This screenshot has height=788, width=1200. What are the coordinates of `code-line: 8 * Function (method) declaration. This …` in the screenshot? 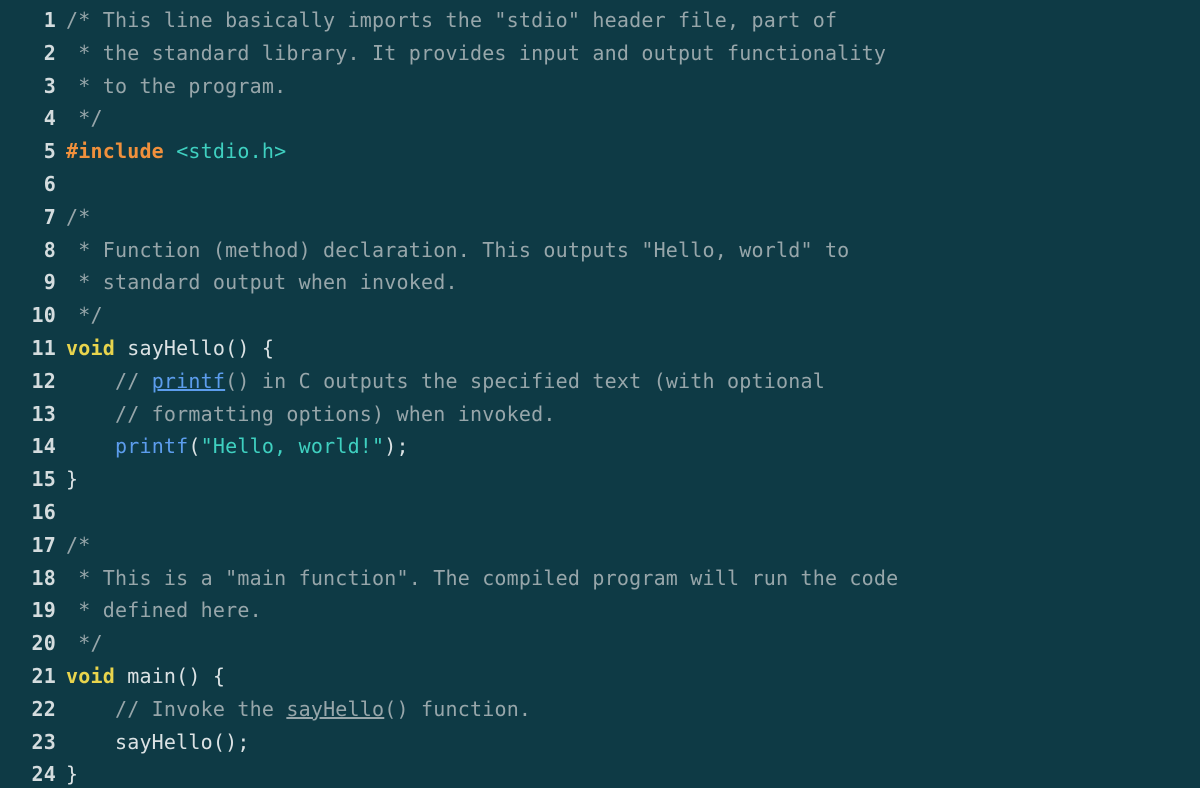 It's located at (600, 250).